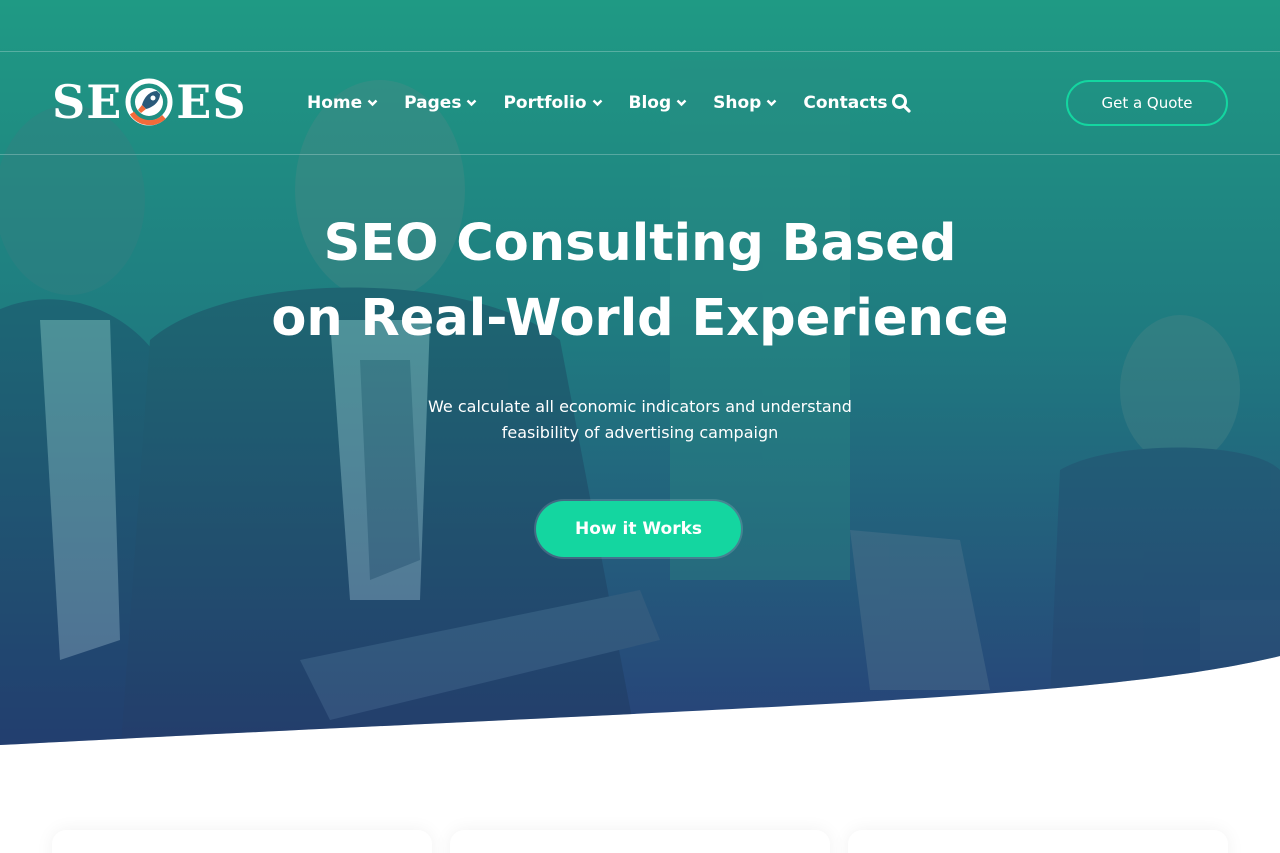 Image resolution: width=1280 pixels, height=853 pixels. Describe the element at coordinates (610, 103) in the screenshot. I see `main-navigation: Home Pages Portfolio Blog Shop Contacts` at that location.